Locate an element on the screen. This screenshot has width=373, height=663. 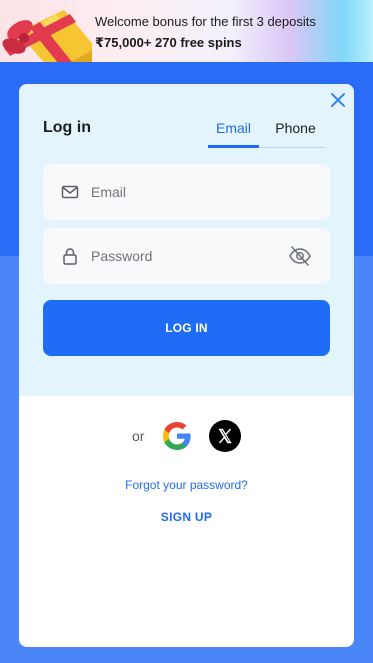
mail-icon is located at coordinates (70, 192).